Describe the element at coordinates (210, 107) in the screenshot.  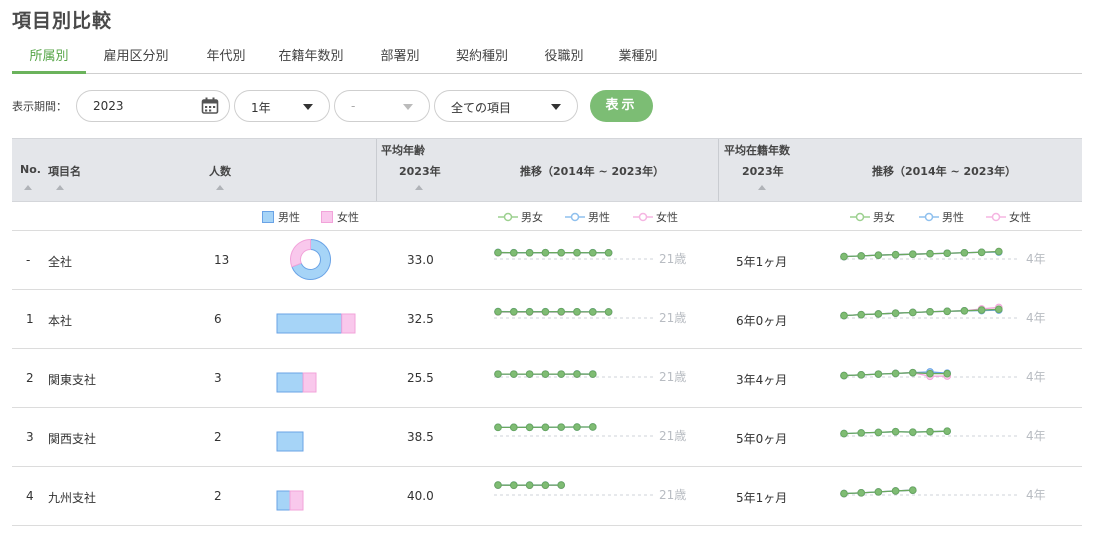
I see `calendar-icon` at that location.